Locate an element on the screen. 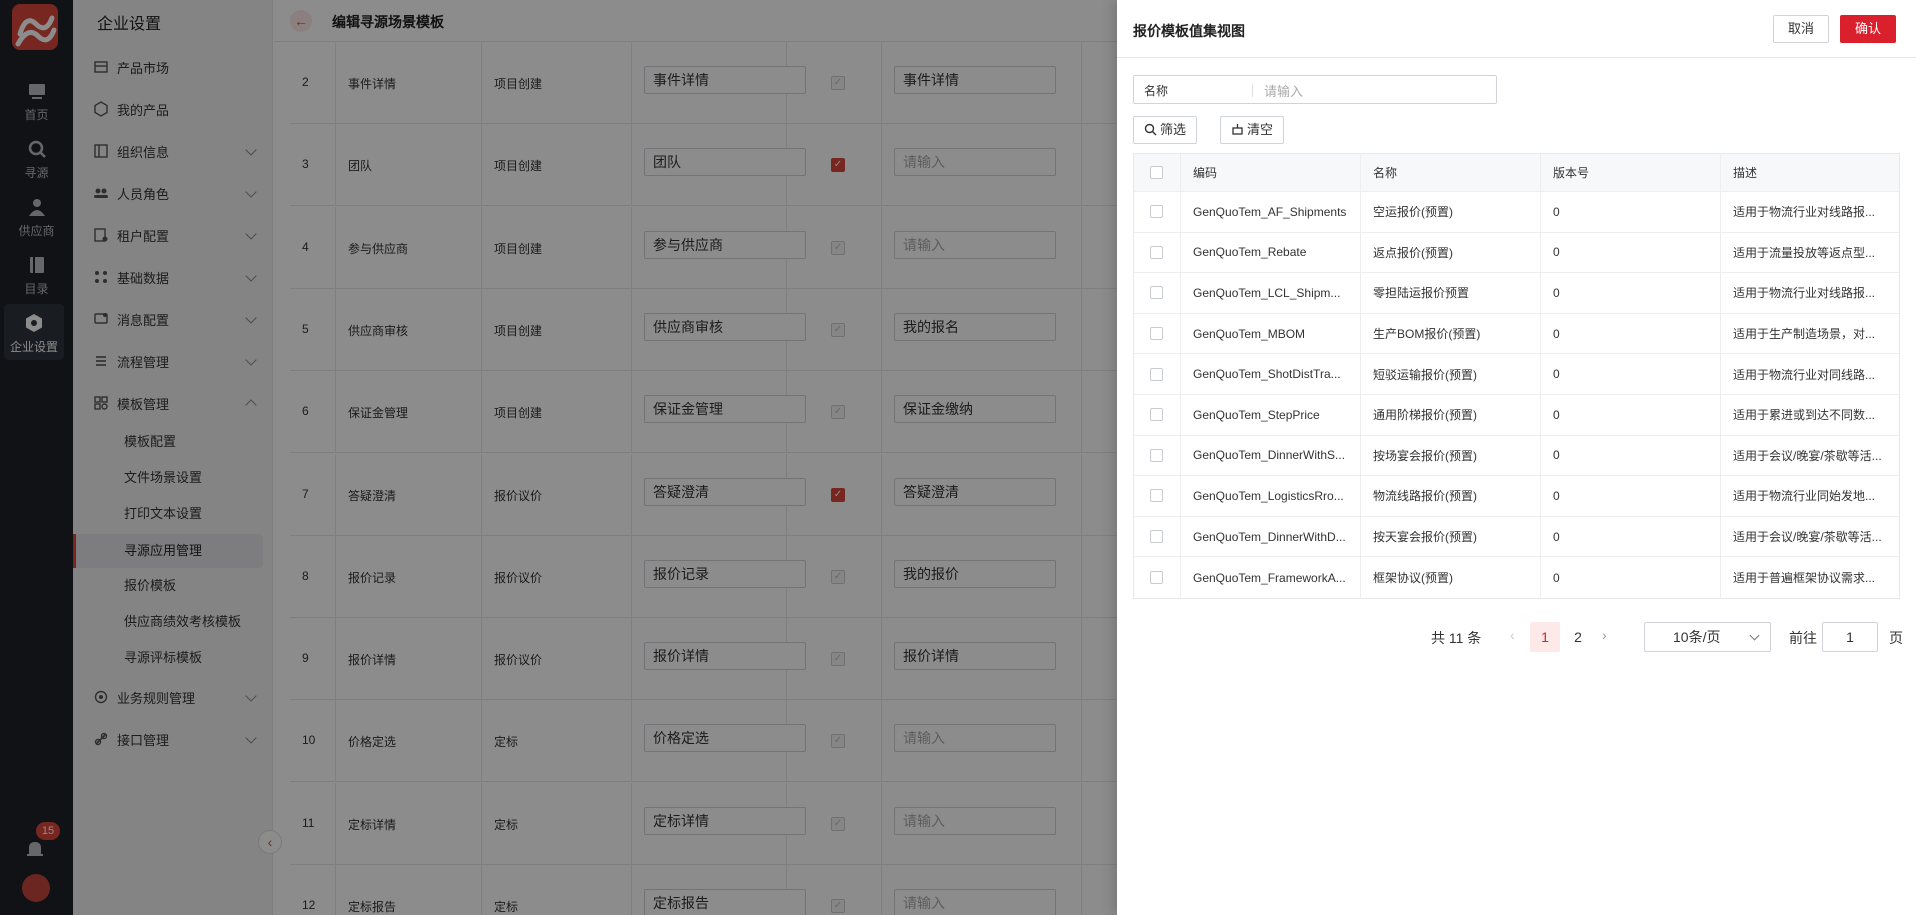  goto-page-input: 1 is located at coordinates (1850, 637).